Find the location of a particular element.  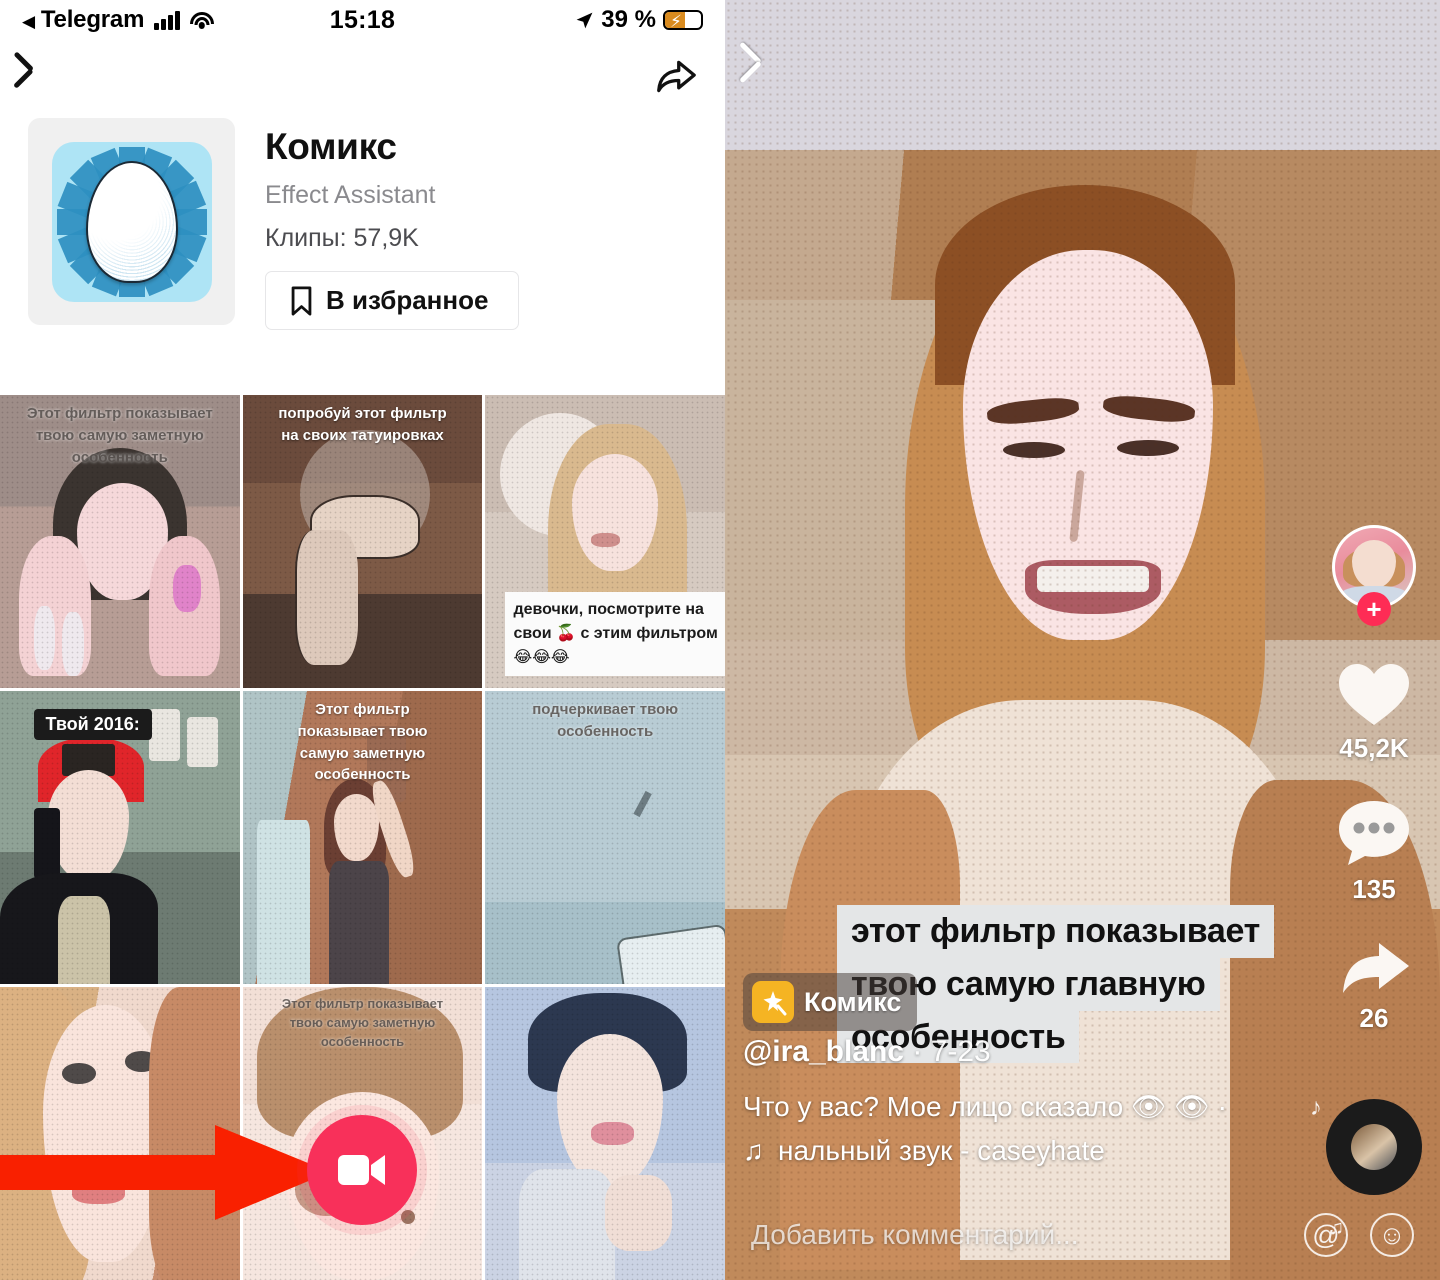

share-arrow-icon is located at coordinates (1376, 968).